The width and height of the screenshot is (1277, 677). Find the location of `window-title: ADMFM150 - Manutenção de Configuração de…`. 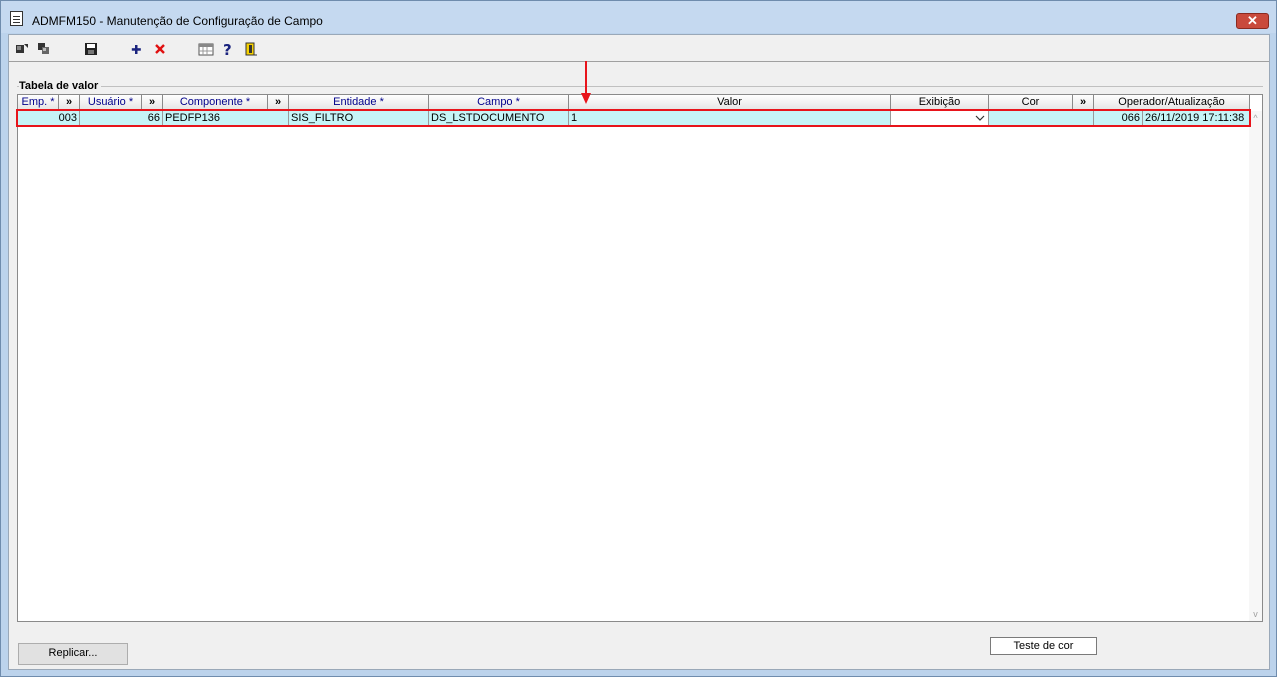

window-title: ADMFM150 - Manutenção de Configuração de… is located at coordinates (177, 21).